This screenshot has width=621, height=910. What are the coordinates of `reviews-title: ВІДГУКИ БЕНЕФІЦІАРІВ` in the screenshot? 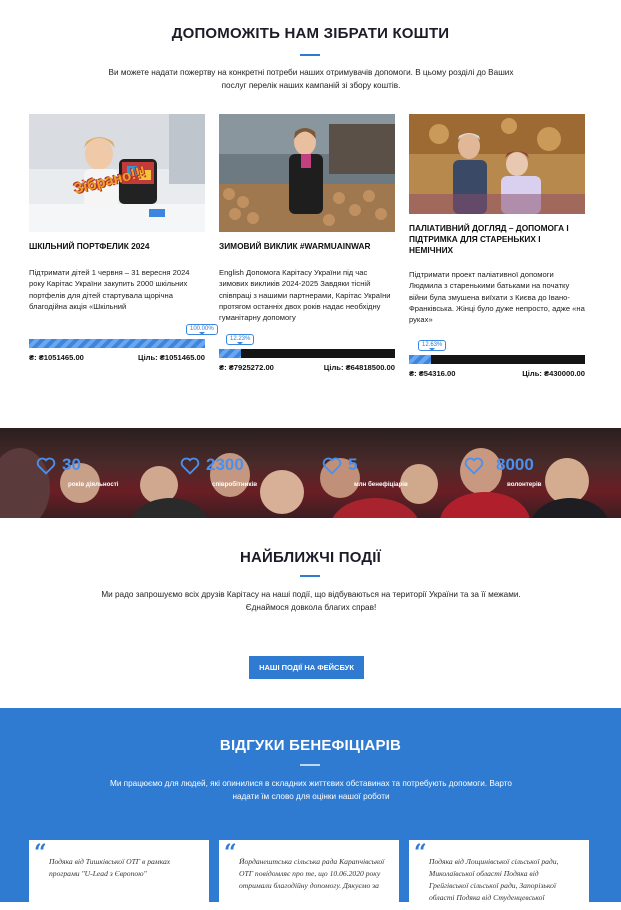 It's located at (310, 745).